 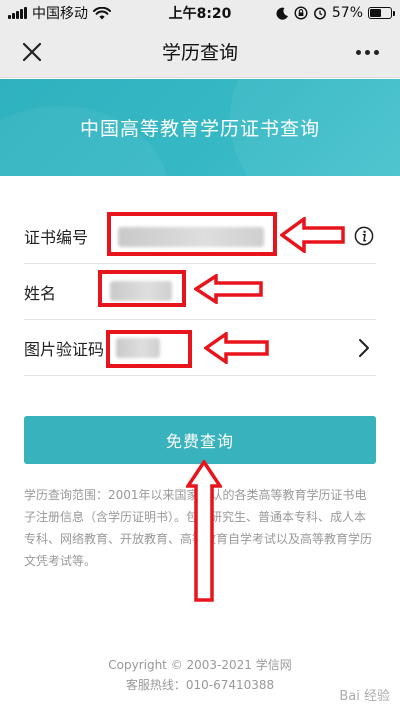 I want to click on alarm-icon, so click(x=319, y=13).